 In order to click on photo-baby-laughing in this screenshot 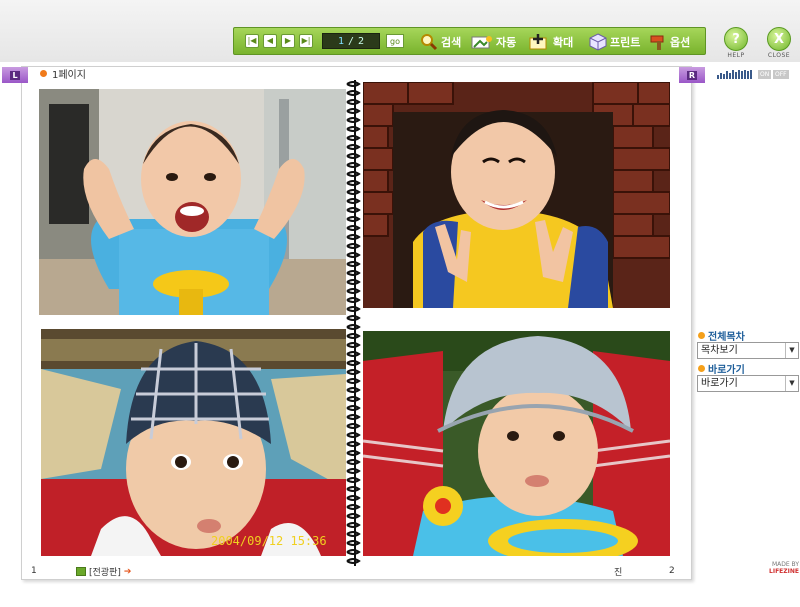, I will do `click(192, 202)`.